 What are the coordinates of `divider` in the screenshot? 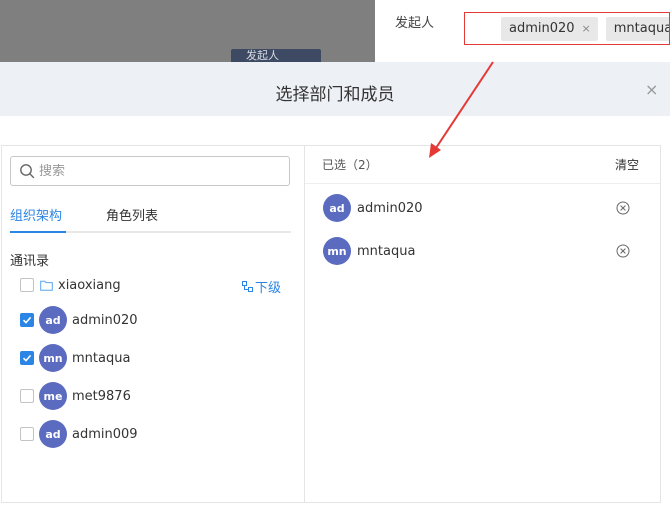 It's located at (482, 183).